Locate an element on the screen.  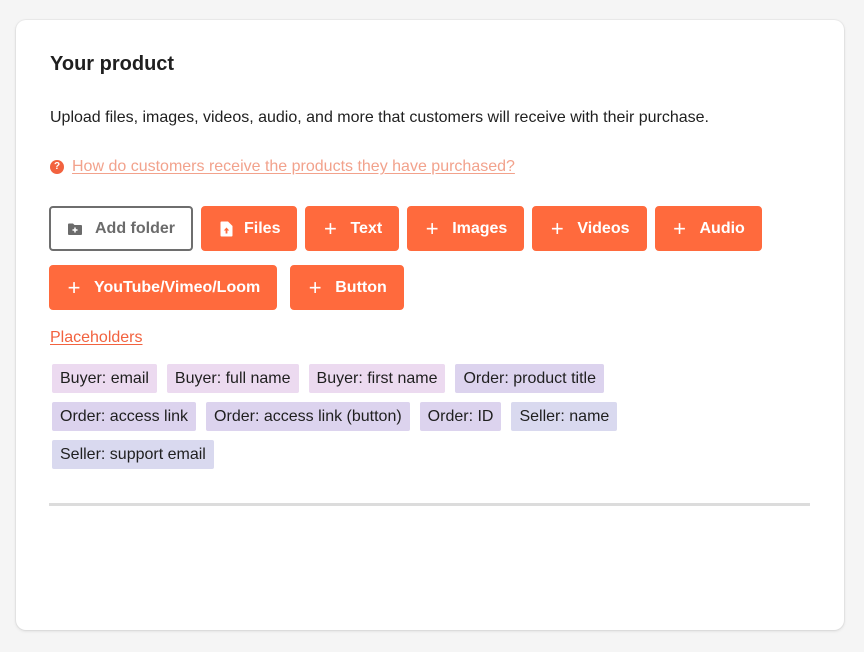
placeholder-tag-buyer-email: Buyer: email is located at coordinates (104, 378).